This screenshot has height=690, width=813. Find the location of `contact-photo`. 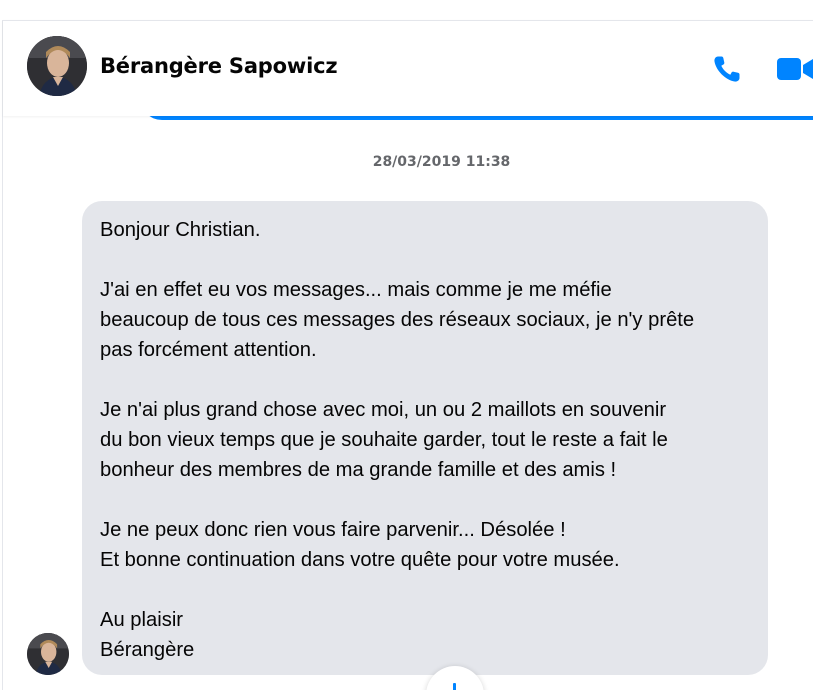

contact-photo is located at coordinates (57, 66).